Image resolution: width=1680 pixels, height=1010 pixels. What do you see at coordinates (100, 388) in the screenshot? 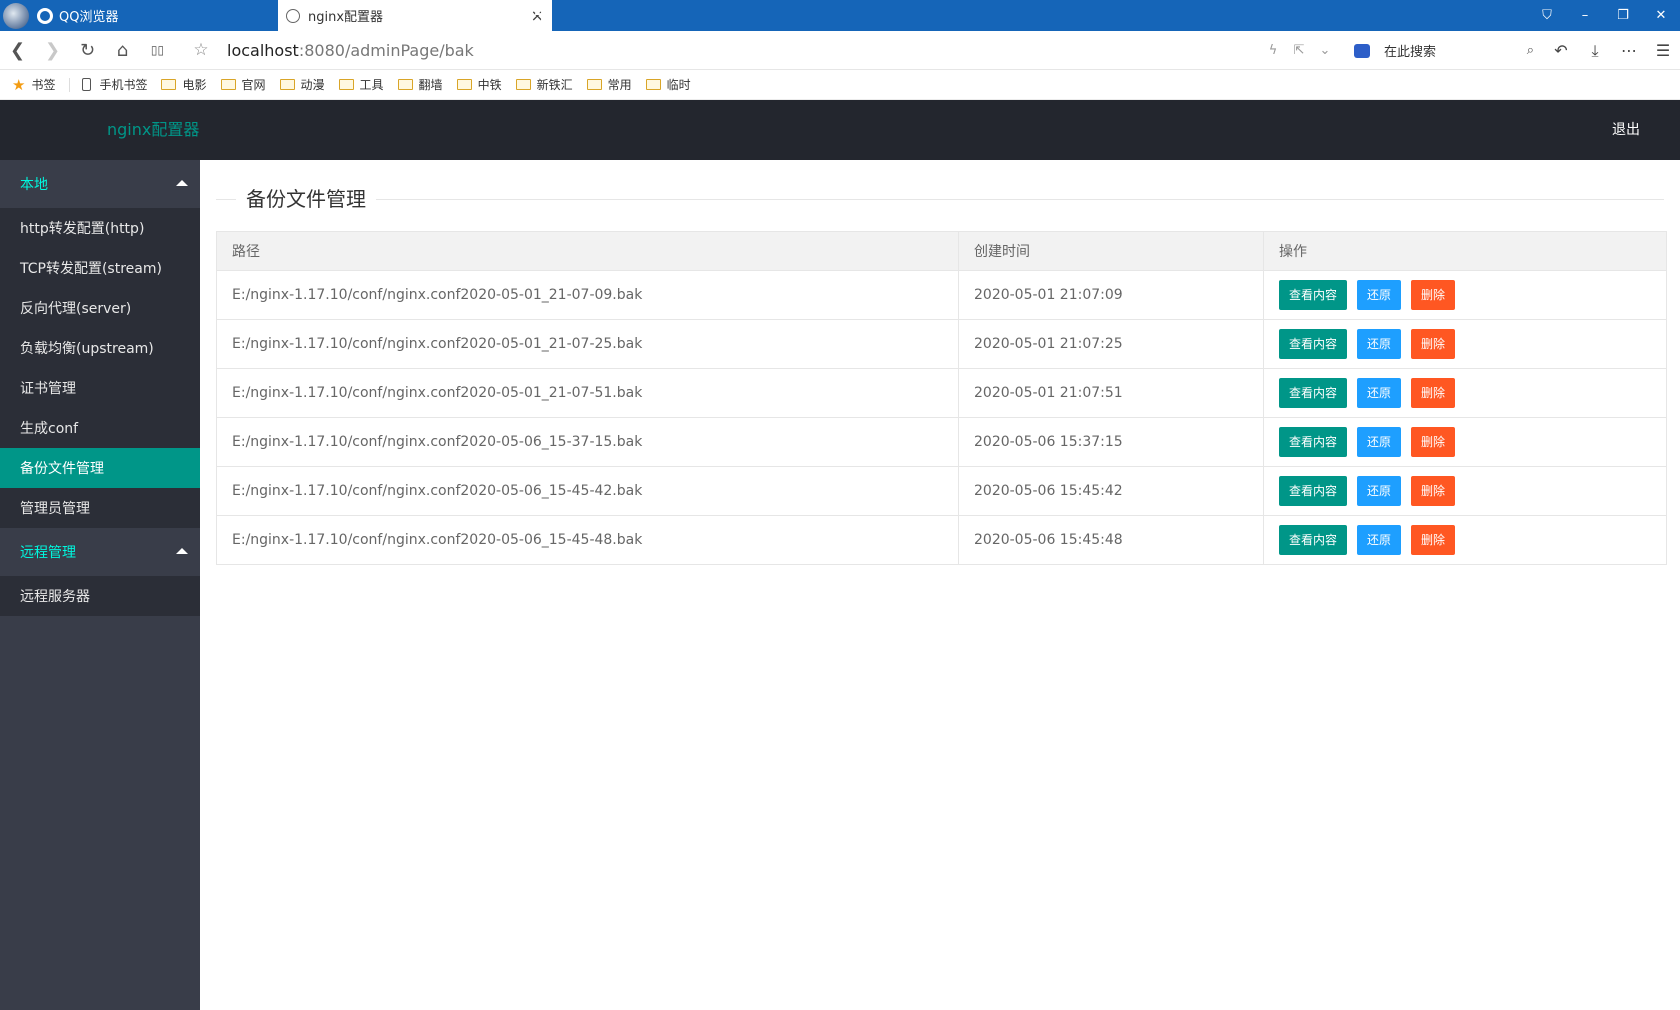
I see `sidebar-item-certificates: 证书管理` at bounding box center [100, 388].